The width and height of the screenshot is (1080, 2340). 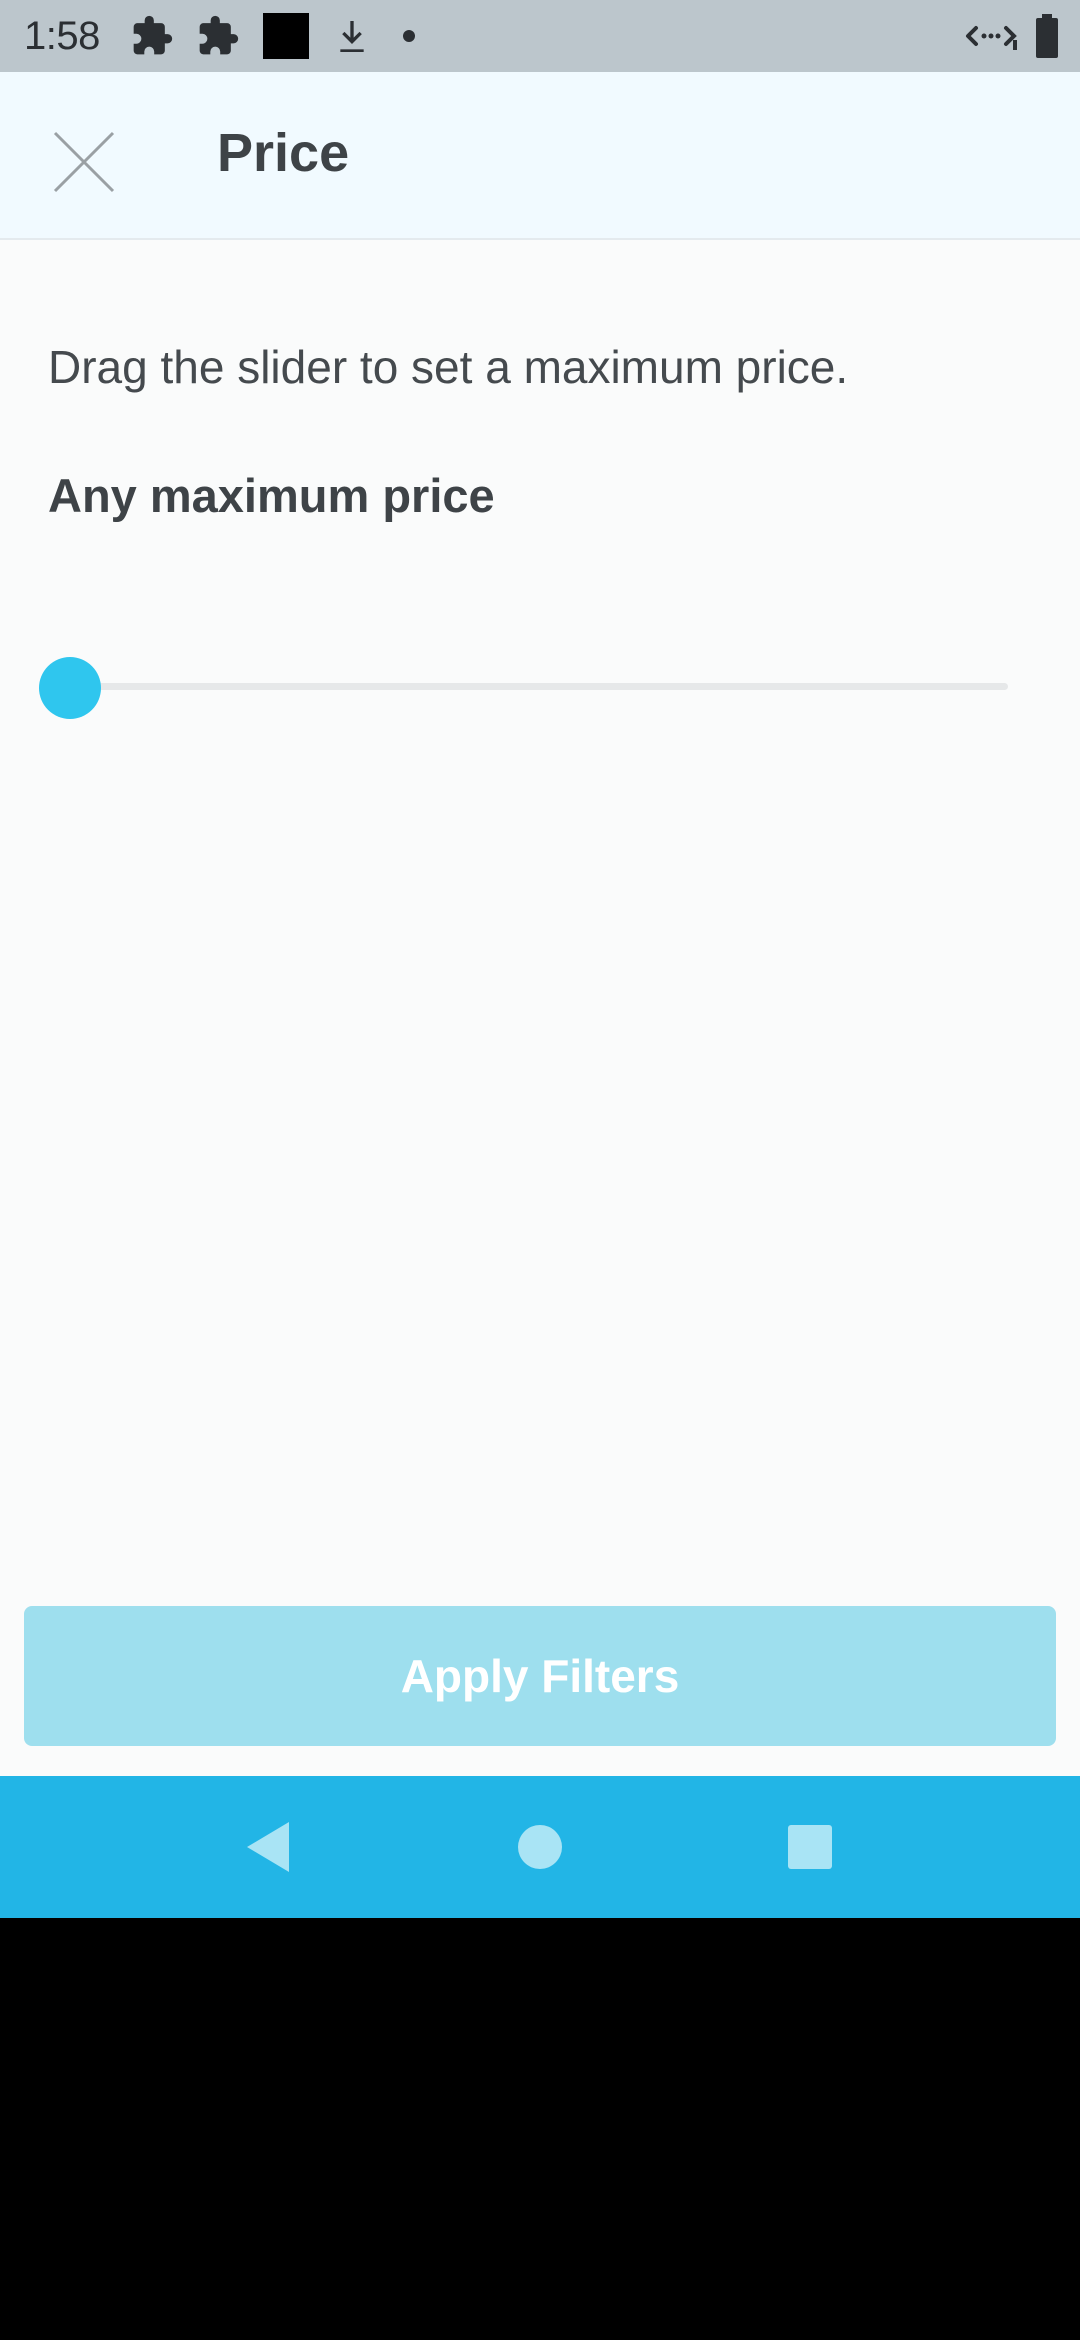 I want to click on max-price-slider, so click(x=529, y=687).